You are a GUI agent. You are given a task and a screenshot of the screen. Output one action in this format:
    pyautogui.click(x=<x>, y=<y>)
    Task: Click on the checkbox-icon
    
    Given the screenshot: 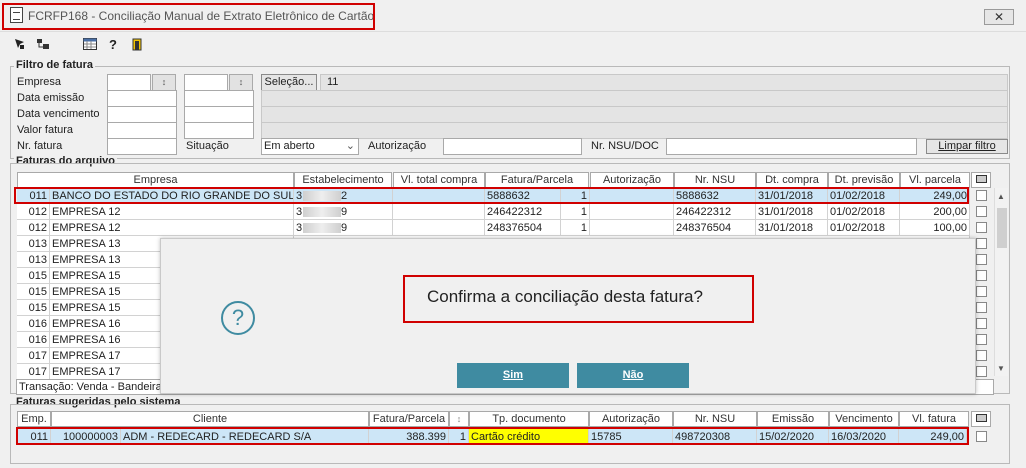 What is the action you would take?
    pyautogui.click(x=981, y=179)
    